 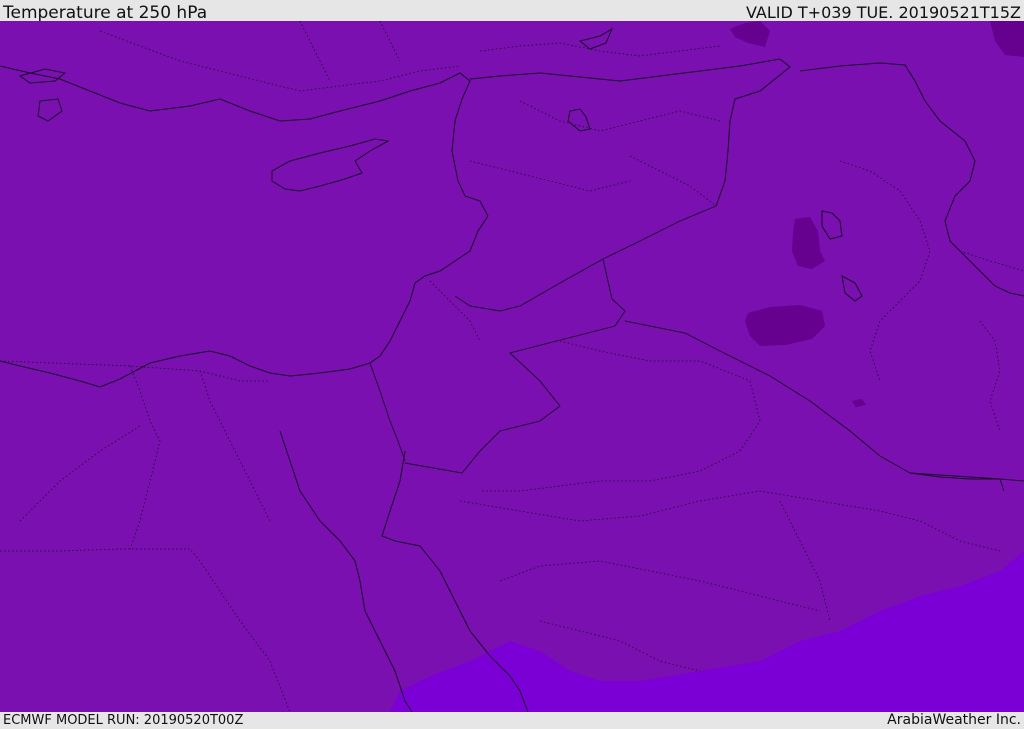 I want to click on brand-credit: ArabiaWeather Inc., so click(x=954, y=720).